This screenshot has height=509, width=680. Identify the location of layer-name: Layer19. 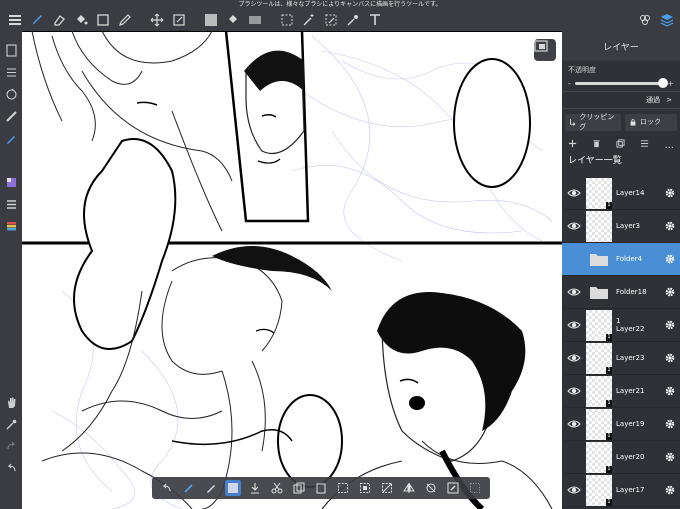
(630, 424).